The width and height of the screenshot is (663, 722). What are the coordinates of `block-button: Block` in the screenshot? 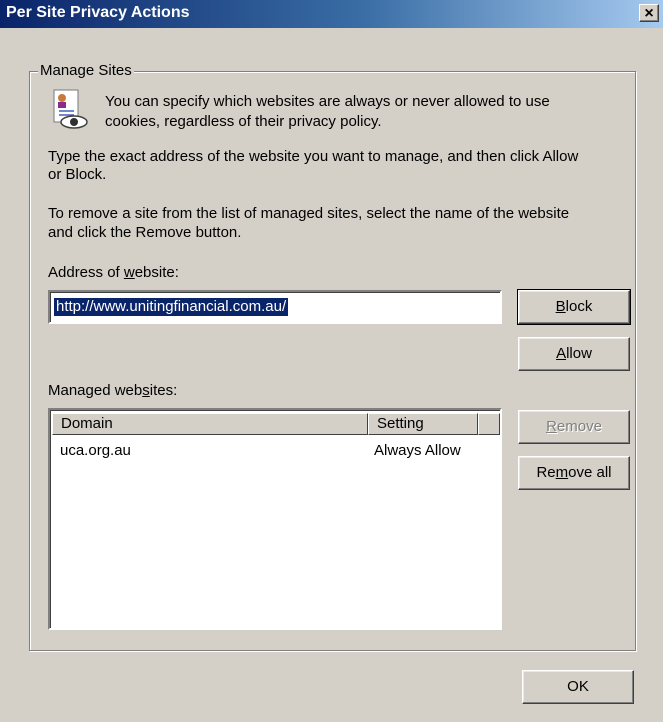 It's located at (574, 307).